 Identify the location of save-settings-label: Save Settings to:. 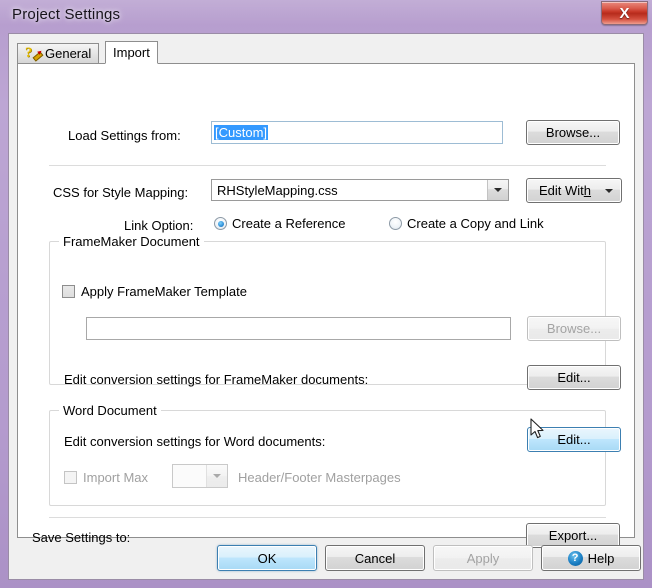
(81, 537).